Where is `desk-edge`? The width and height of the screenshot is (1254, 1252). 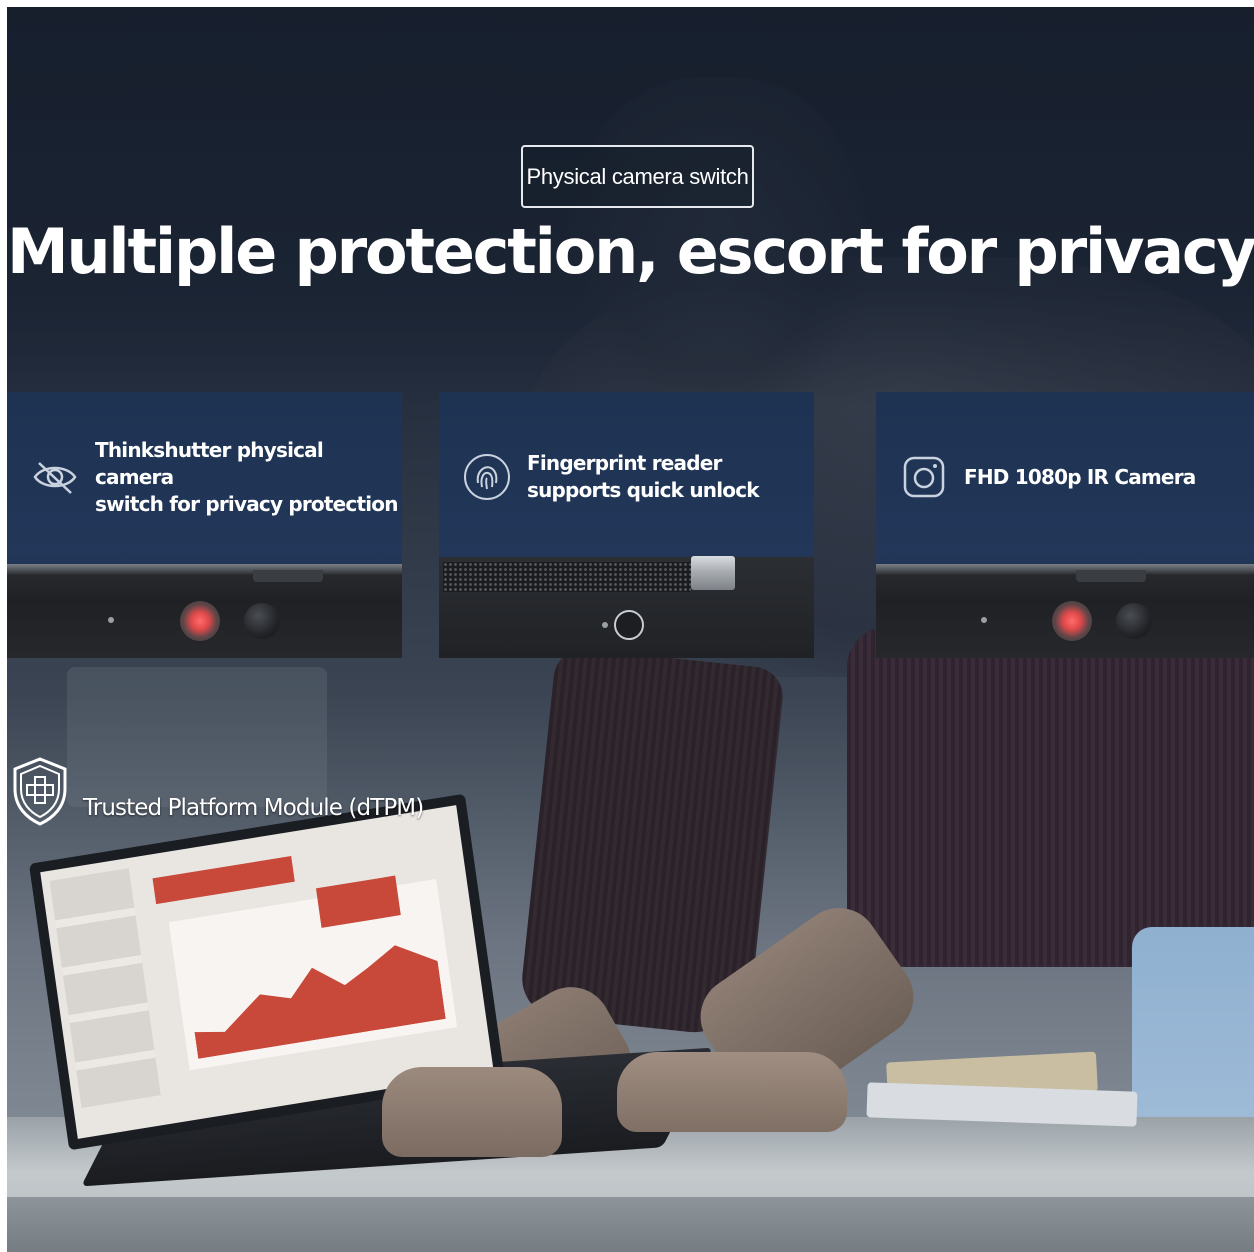
desk-edge is located at coordinates (630, 1224).